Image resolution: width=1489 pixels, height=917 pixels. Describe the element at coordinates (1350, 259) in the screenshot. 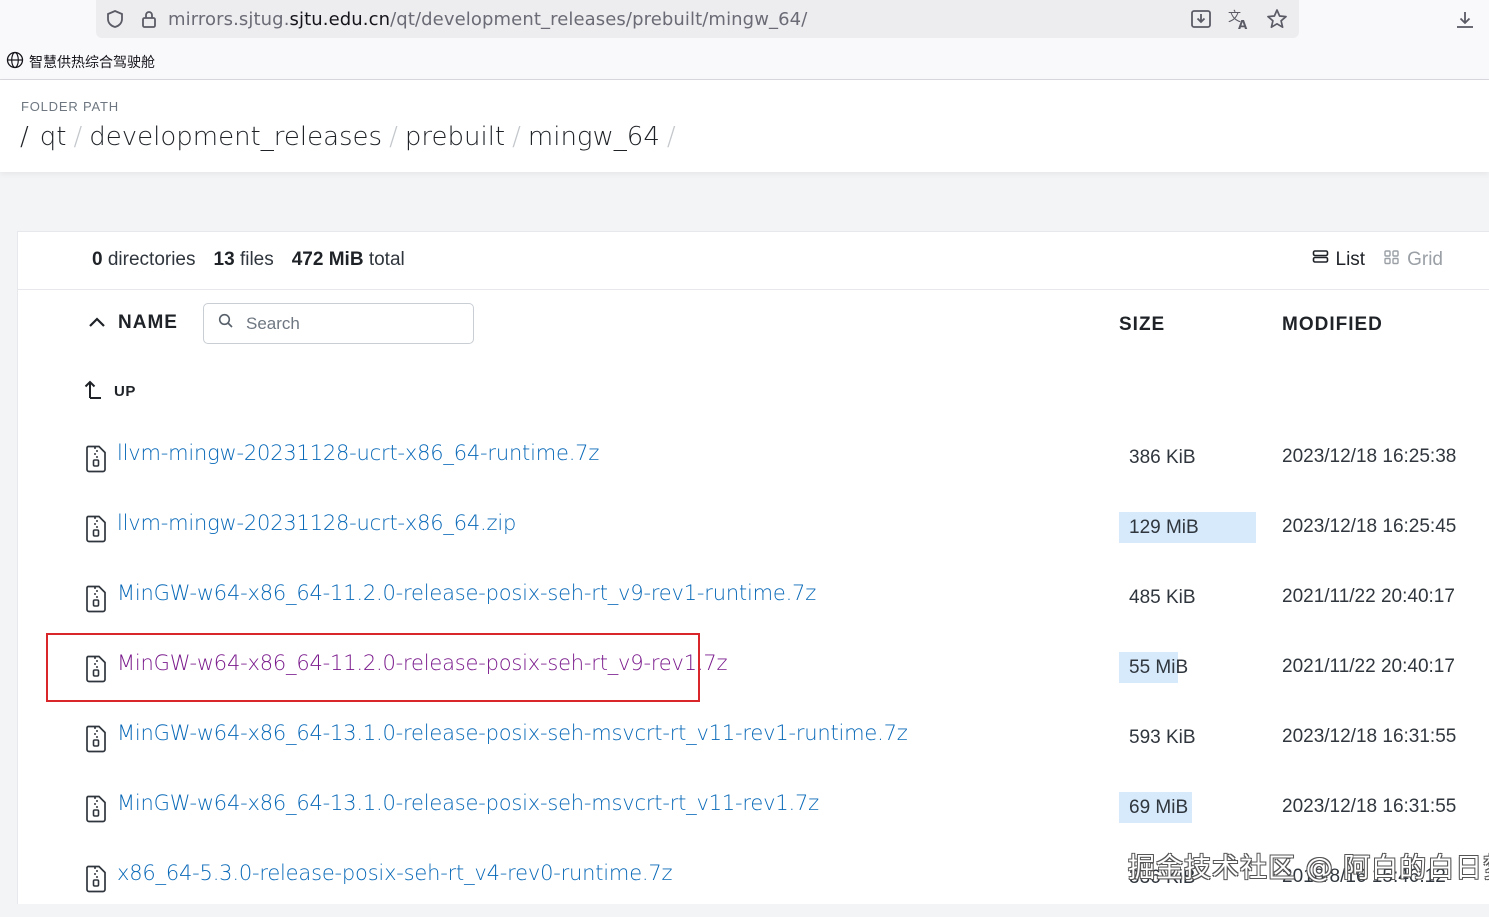

I see `list-view-label: List` at that location.